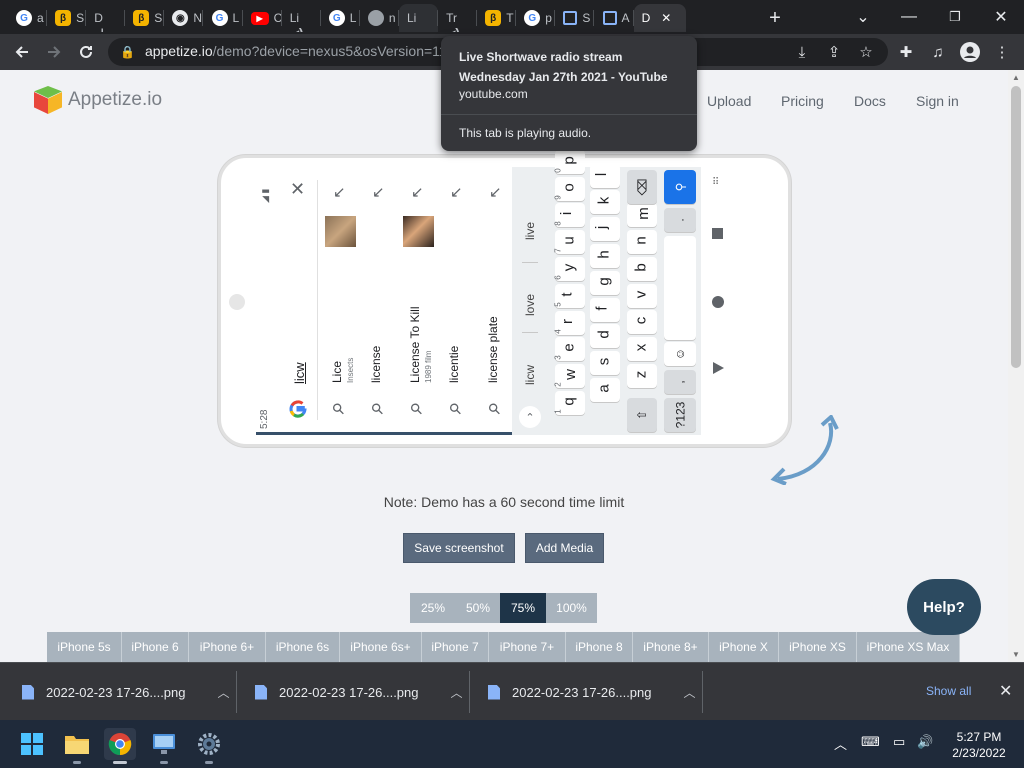 The width and height of the screenshot is (1024, 768). What do you see at coordinates (866, 52) in the screenshot?
I see `bookmark-star-icon: ☆` at bounding box center [866, 52].